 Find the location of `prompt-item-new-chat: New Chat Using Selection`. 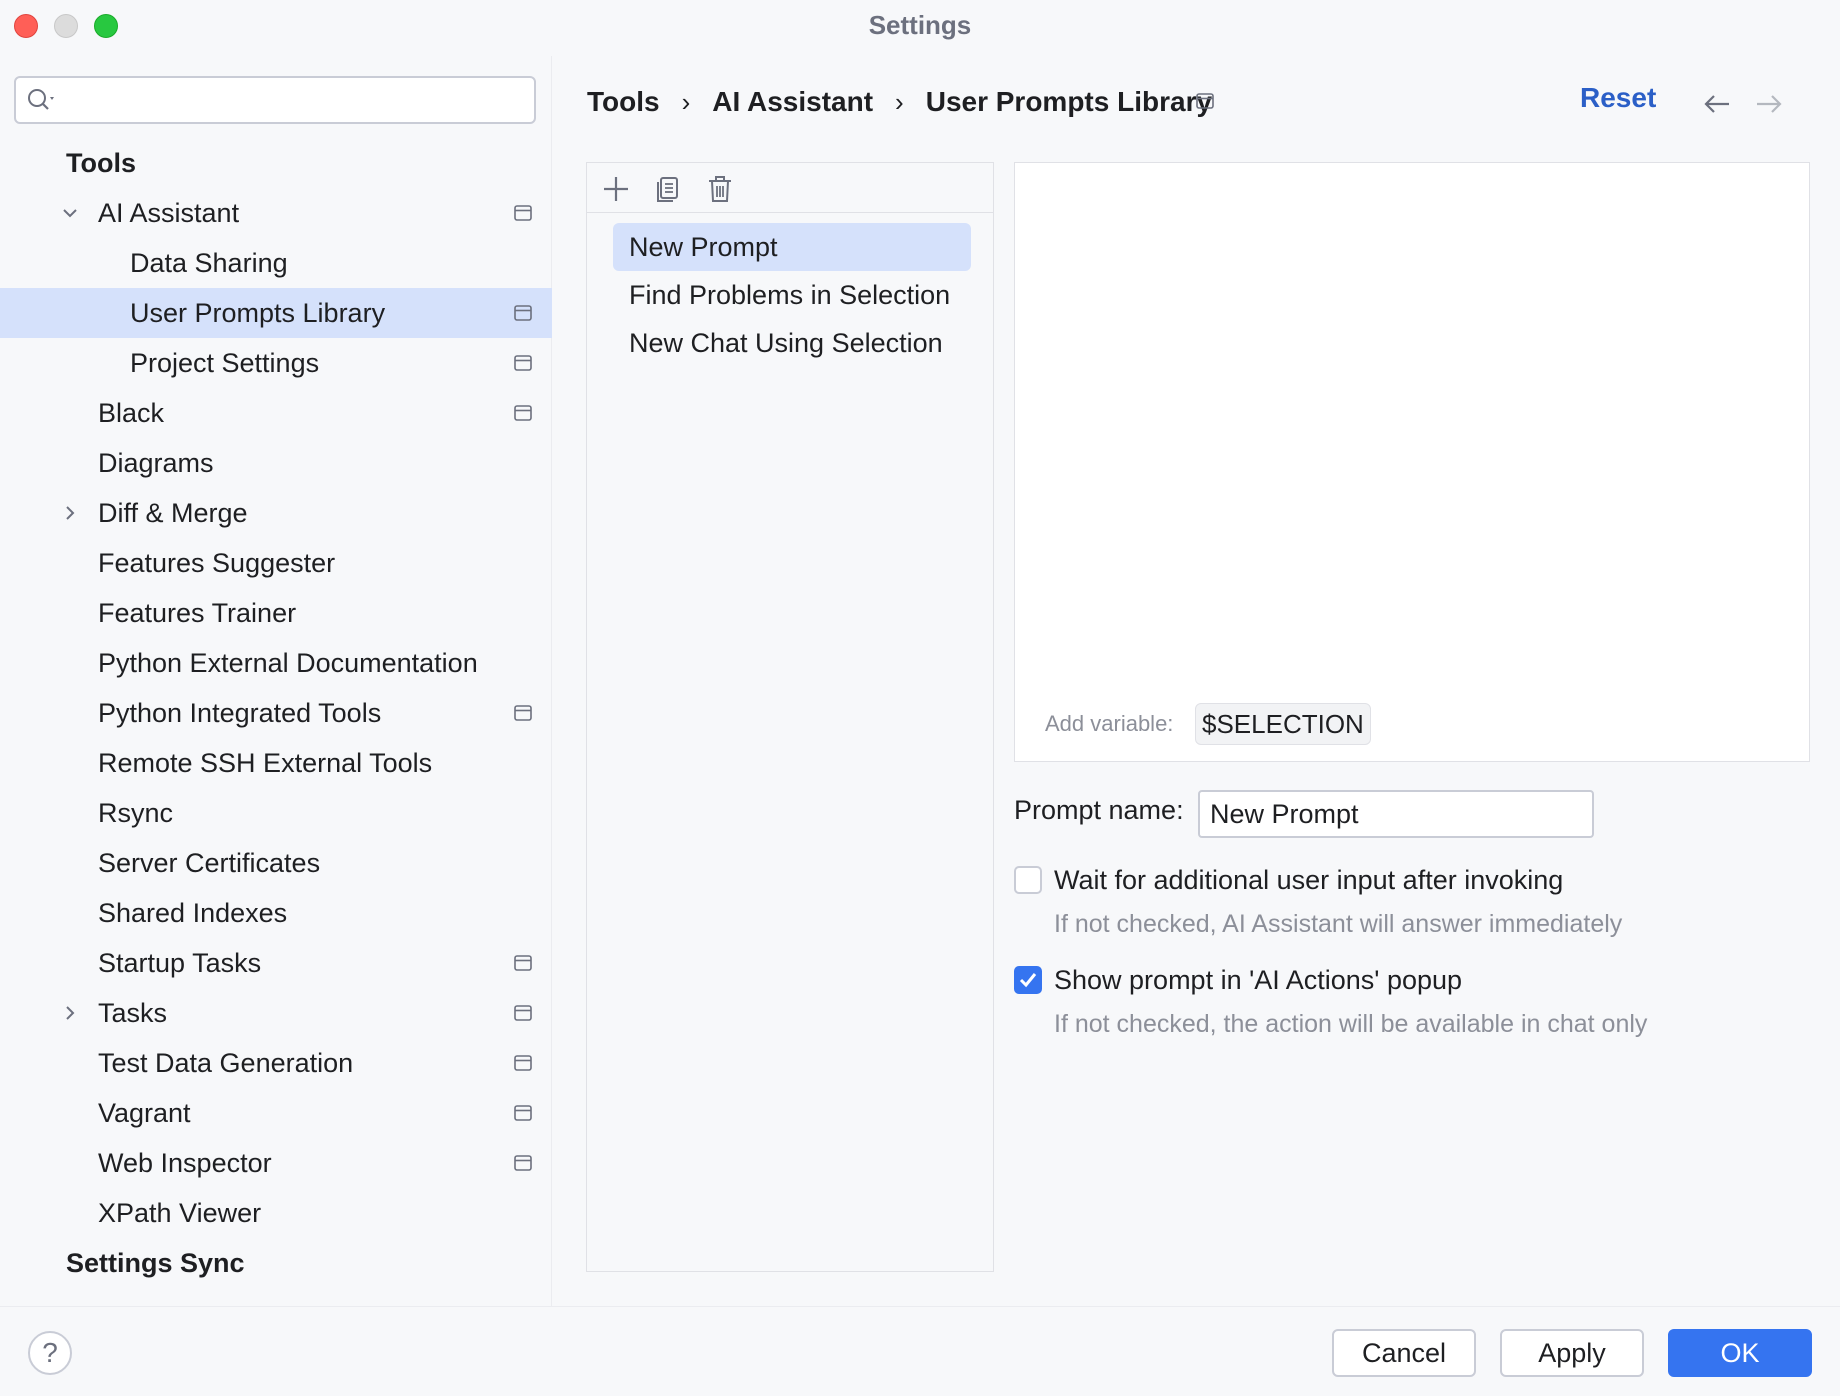

prompt-item-new-chat: New Chat Using Selection is located at coordinates (792, 343).